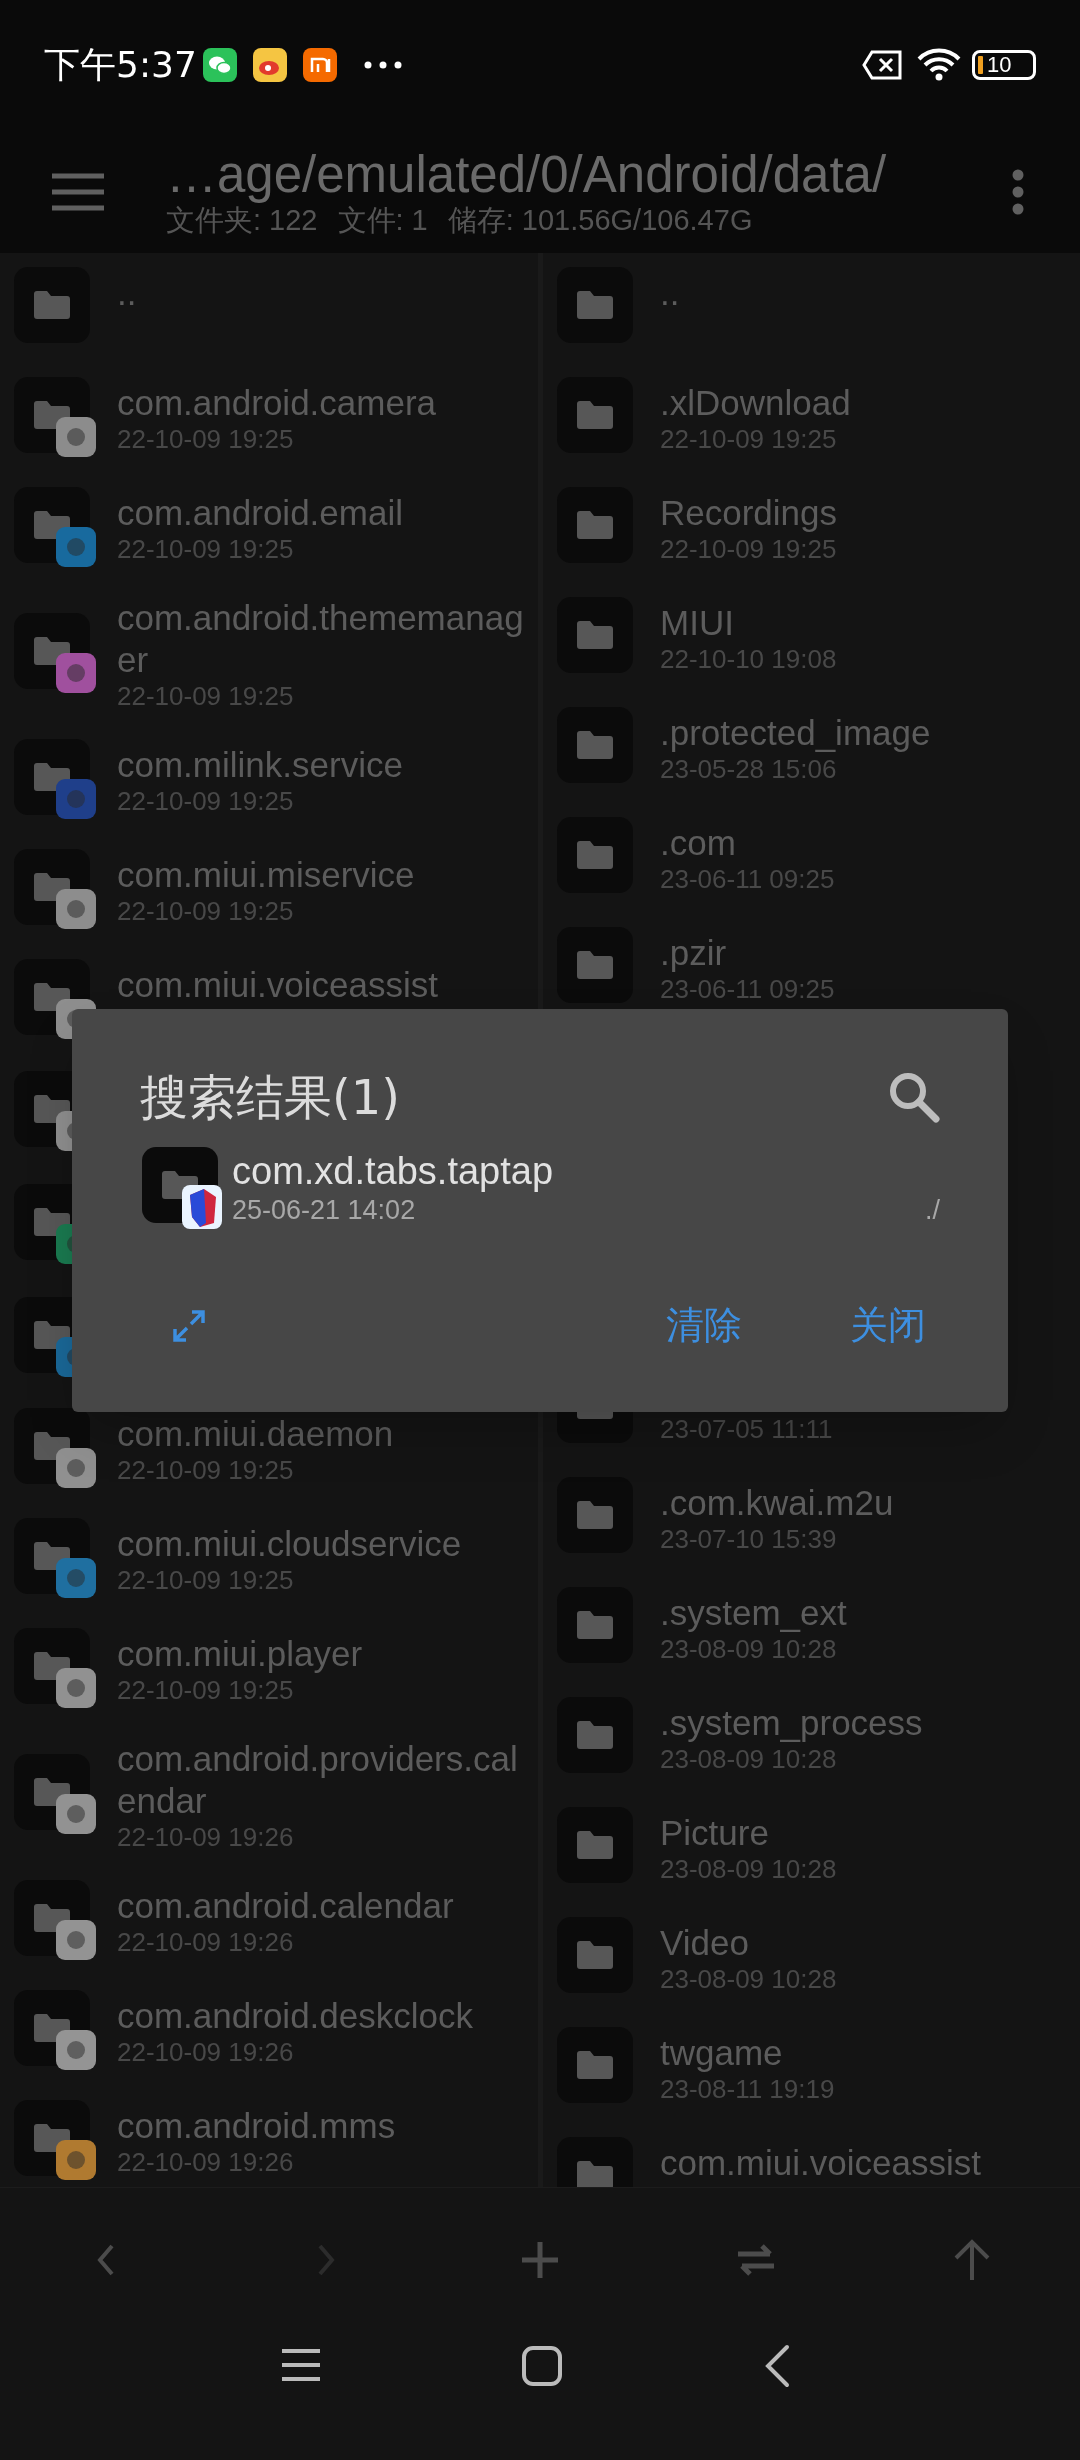 Image resolution: width=1080 pixels, height=2460 pixels. Describe the element at coordinates (705, 1943) in the screenshot. I see `file-name: Video` at that location.